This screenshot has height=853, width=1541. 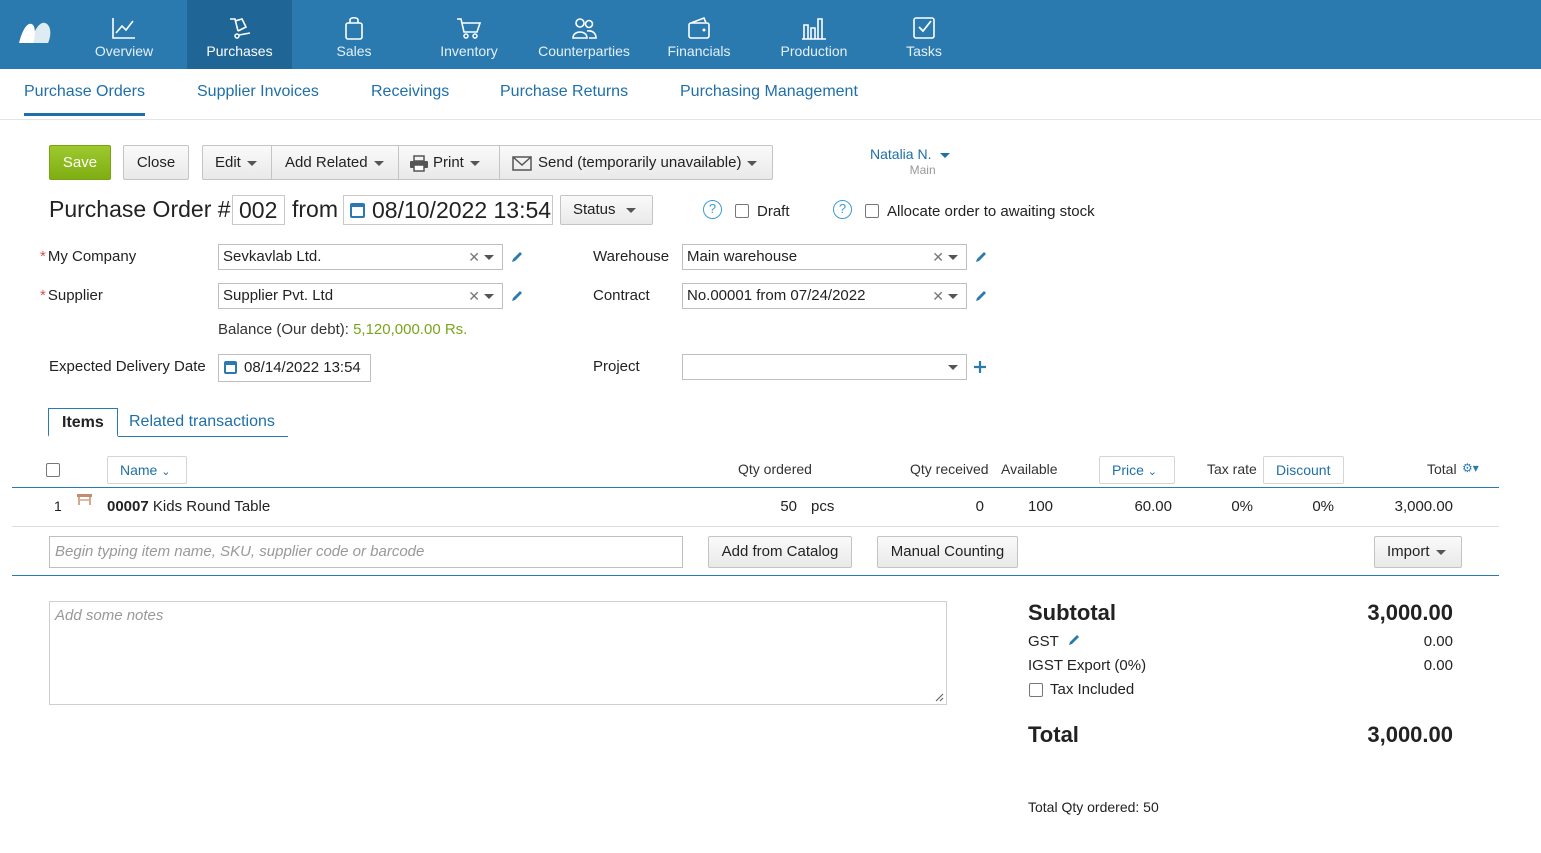 I want to click on my-company-select: Sevkavlab Ltd. ✕, so click(x=360, y=257).